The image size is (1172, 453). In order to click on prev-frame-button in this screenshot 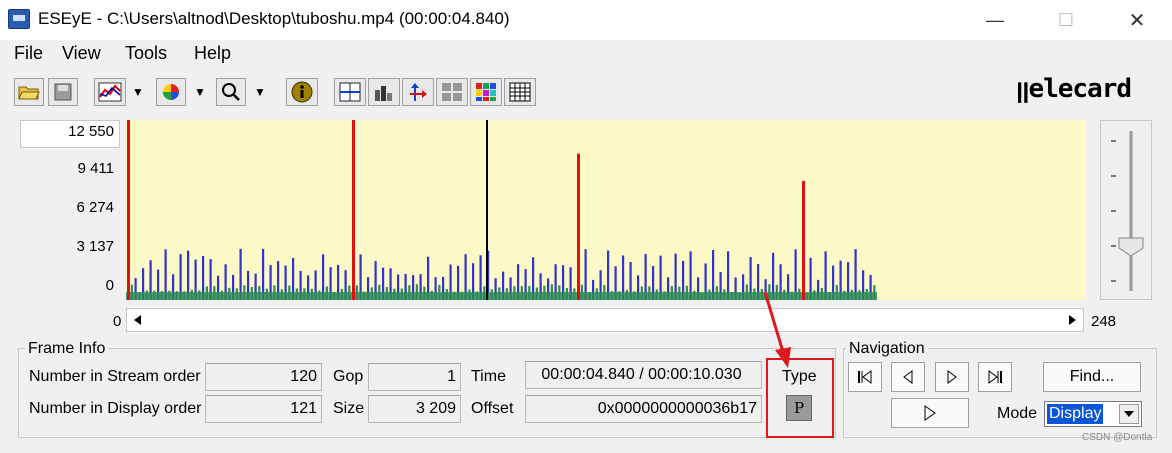, I will do `click(908, 377)`.